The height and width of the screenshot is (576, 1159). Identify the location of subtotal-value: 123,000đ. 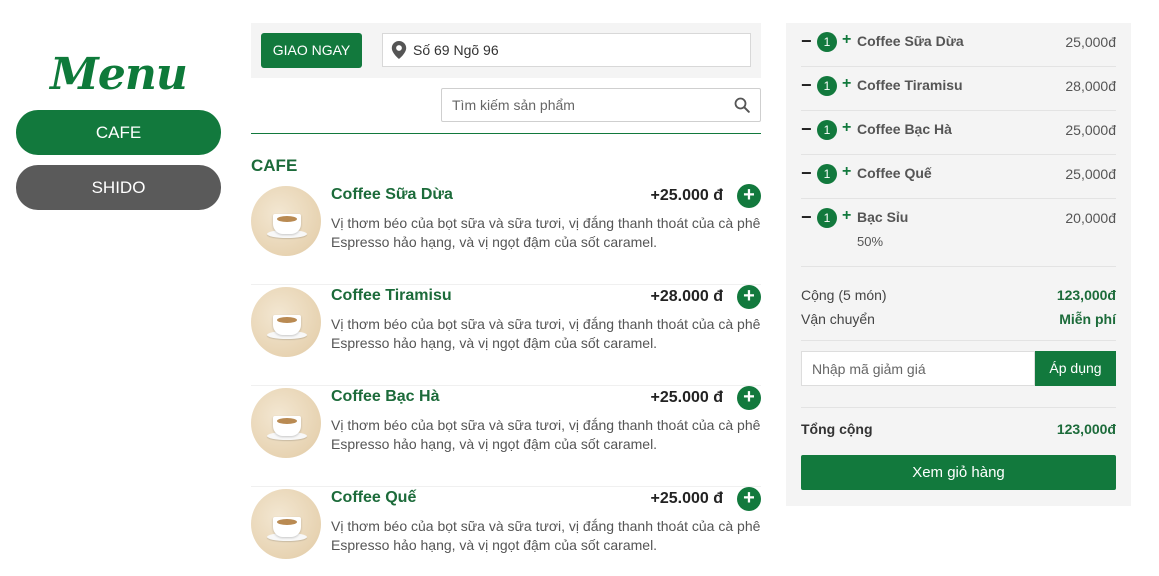
(1086, 295).